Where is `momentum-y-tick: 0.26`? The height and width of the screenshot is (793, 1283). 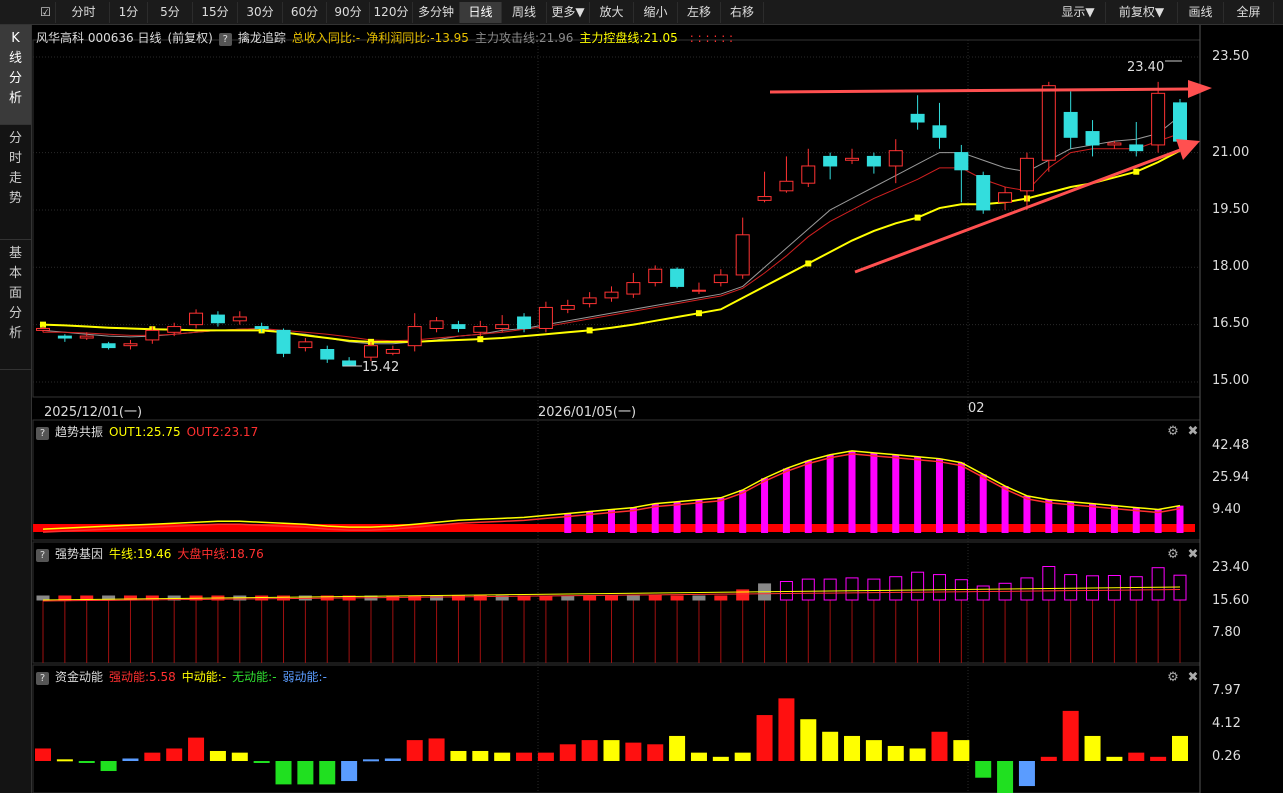 momentum-y-tick: 0.26 is located at coordinates (1226, 756).